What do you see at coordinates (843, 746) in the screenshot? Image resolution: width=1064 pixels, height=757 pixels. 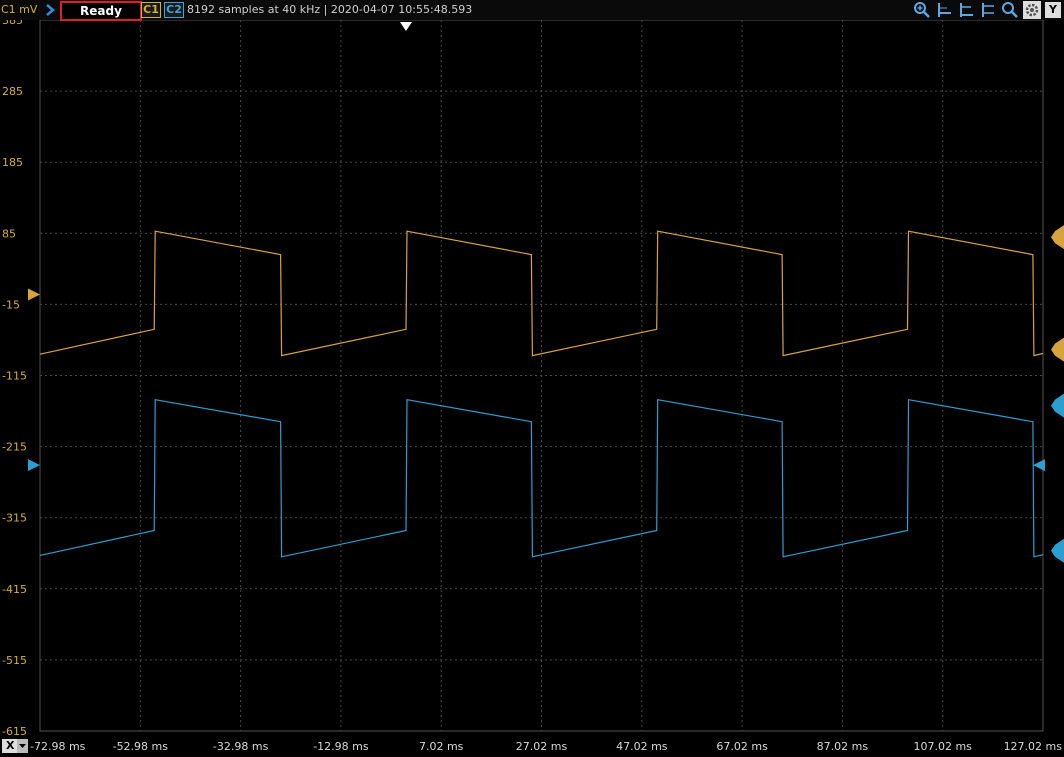 I see `x-tick-label: 87.02 ms` at bounding box center [843, 746].